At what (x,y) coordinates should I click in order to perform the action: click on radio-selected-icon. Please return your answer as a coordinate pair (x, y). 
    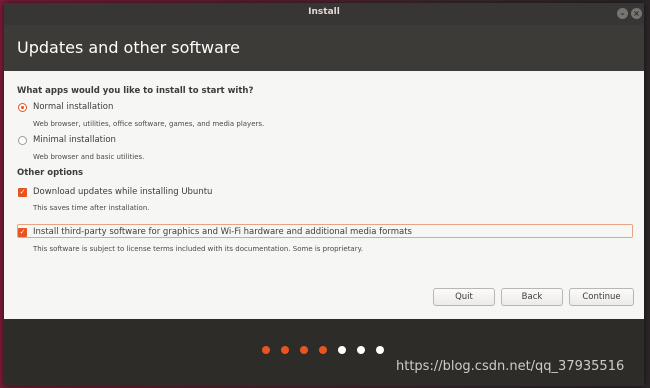
    Looking at the image, I should click on (22, 107).